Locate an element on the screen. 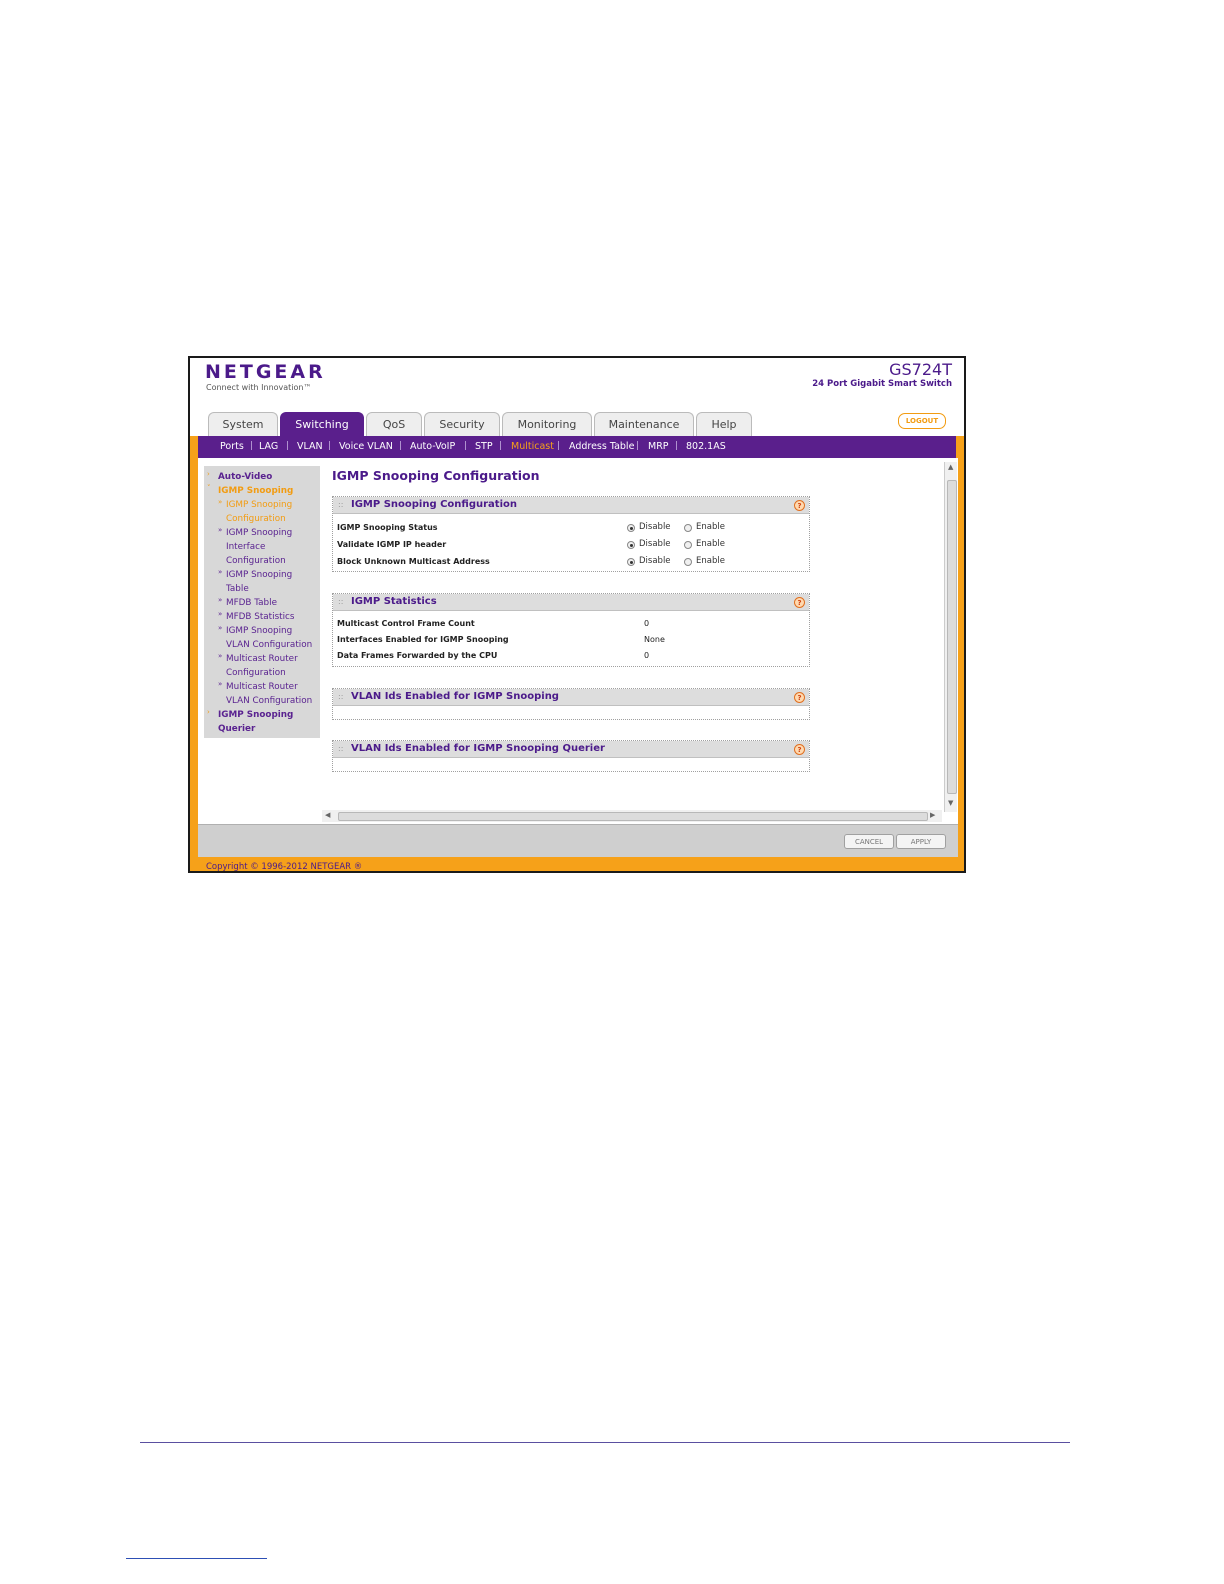 This screenshot has height=1584, width=1224. panel-header: :: IGMP Snooping Configuration ? is located at coordinates (571, 505).